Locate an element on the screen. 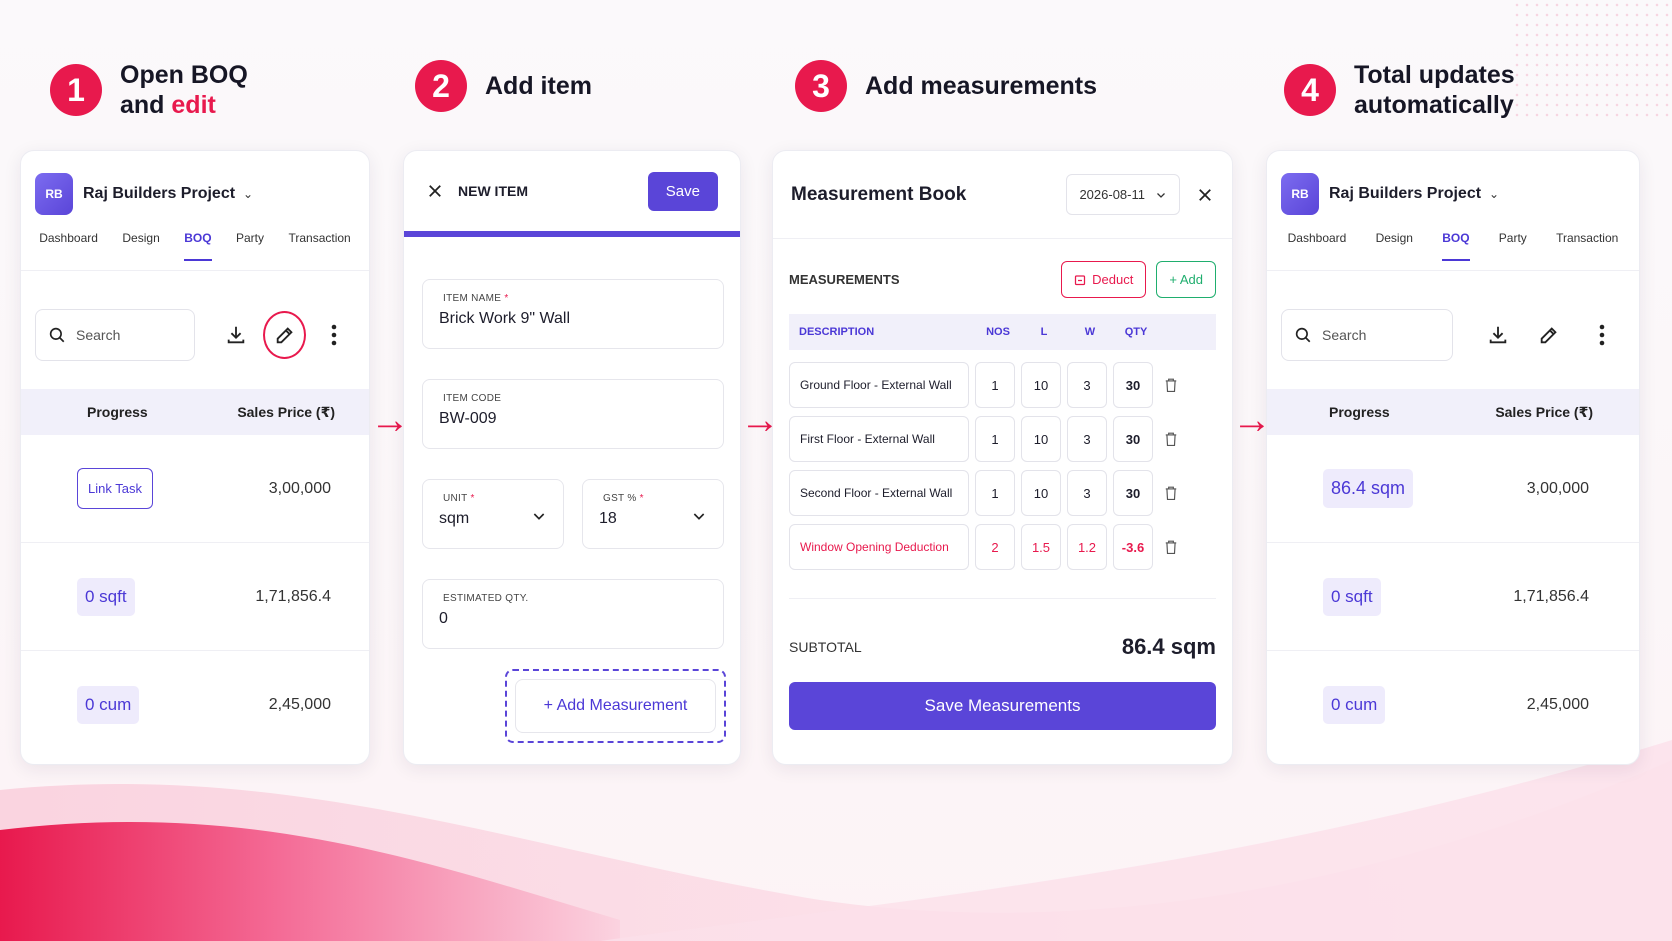 This screenshot has width=1672, height=941. step-2: 2 Add item is located at coordinates (503, 86).